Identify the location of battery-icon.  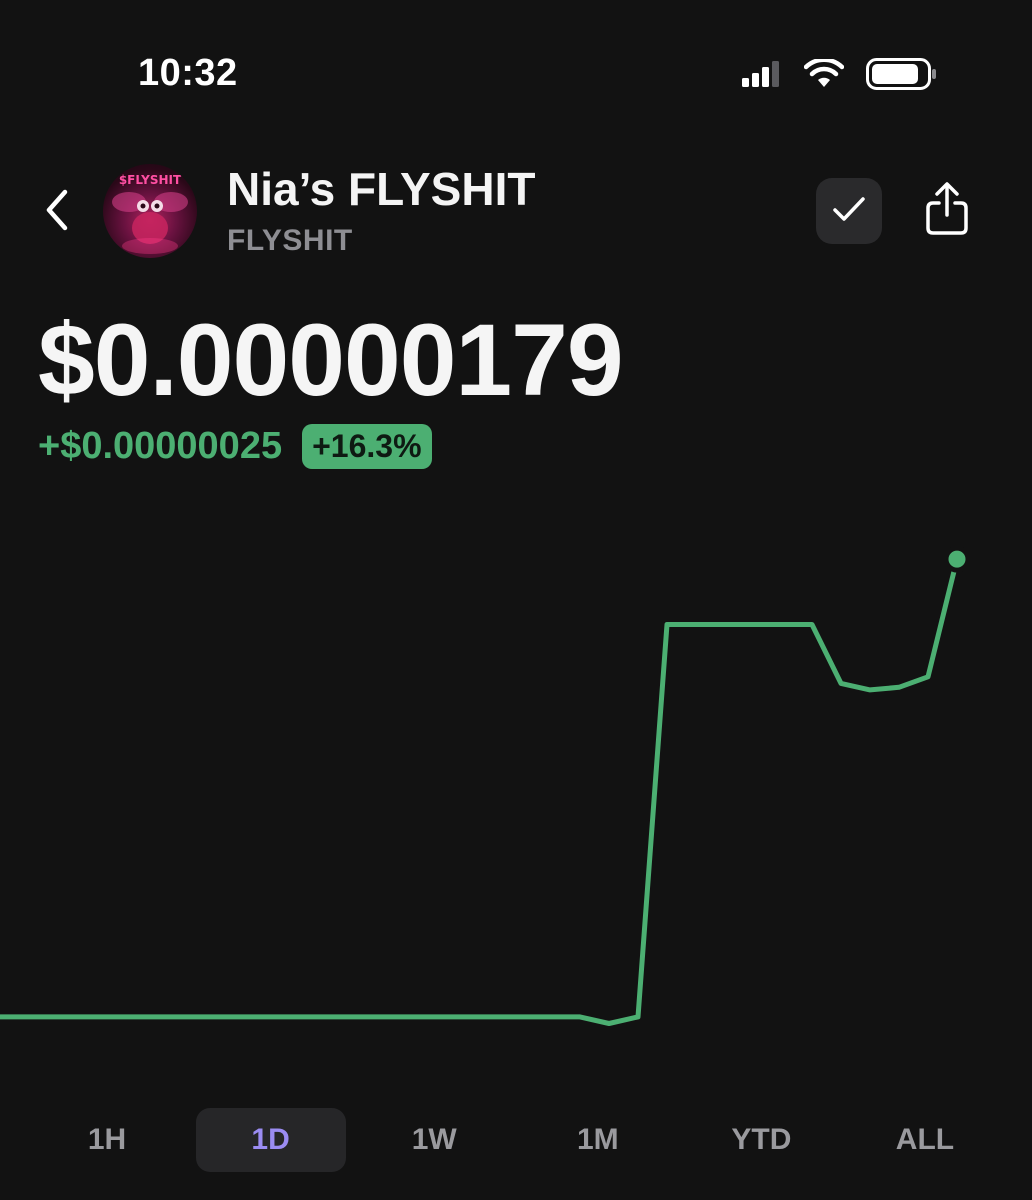
(902, 74).